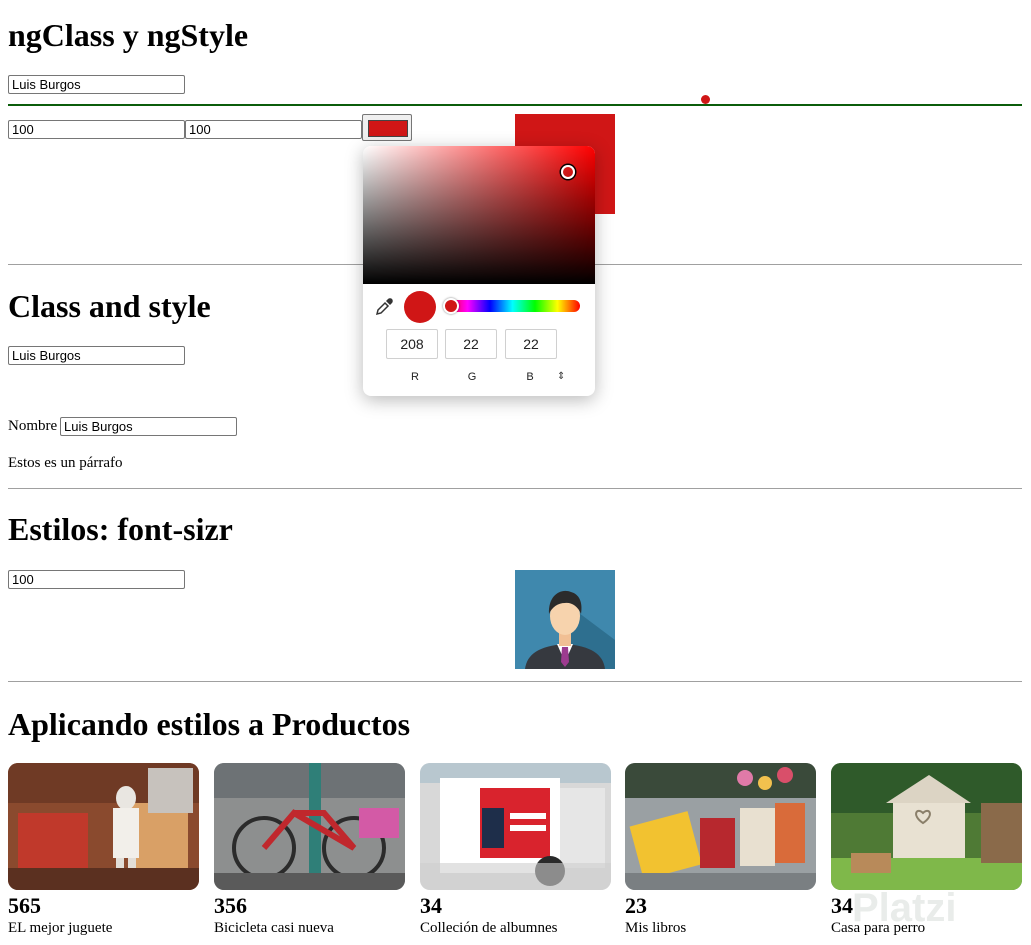 This screenshot has width=1031, height=945. Describe the element at coordinates (926, 826) in the screenshot. I see `product-image-doghouse` at that location.